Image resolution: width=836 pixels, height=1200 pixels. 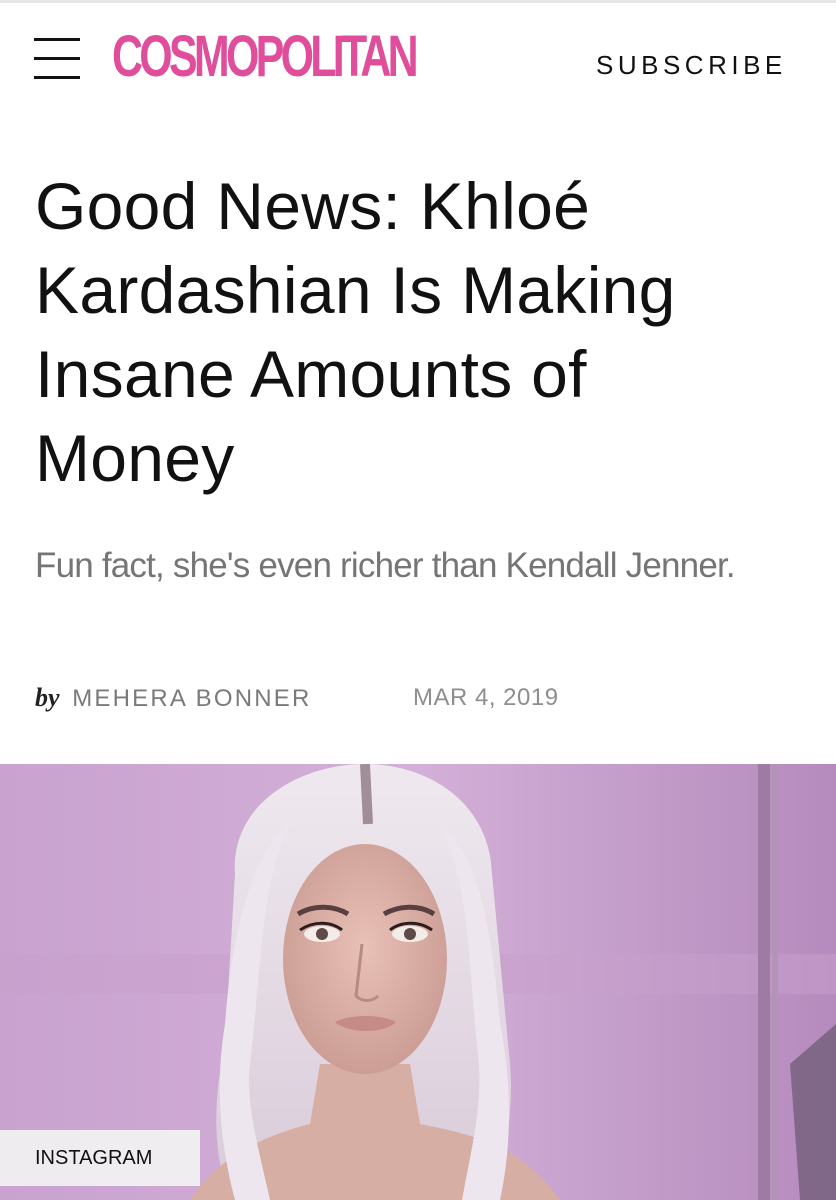 What do you see at coordinates (691, 65) in the screenshot?
I see `subscribe-link: SUBSCRIBE` at bounding box center [691, 65].